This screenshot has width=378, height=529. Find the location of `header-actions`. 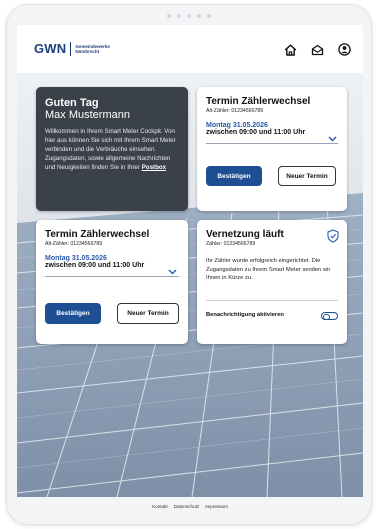

header-actions is located at coordinates (317, 49).